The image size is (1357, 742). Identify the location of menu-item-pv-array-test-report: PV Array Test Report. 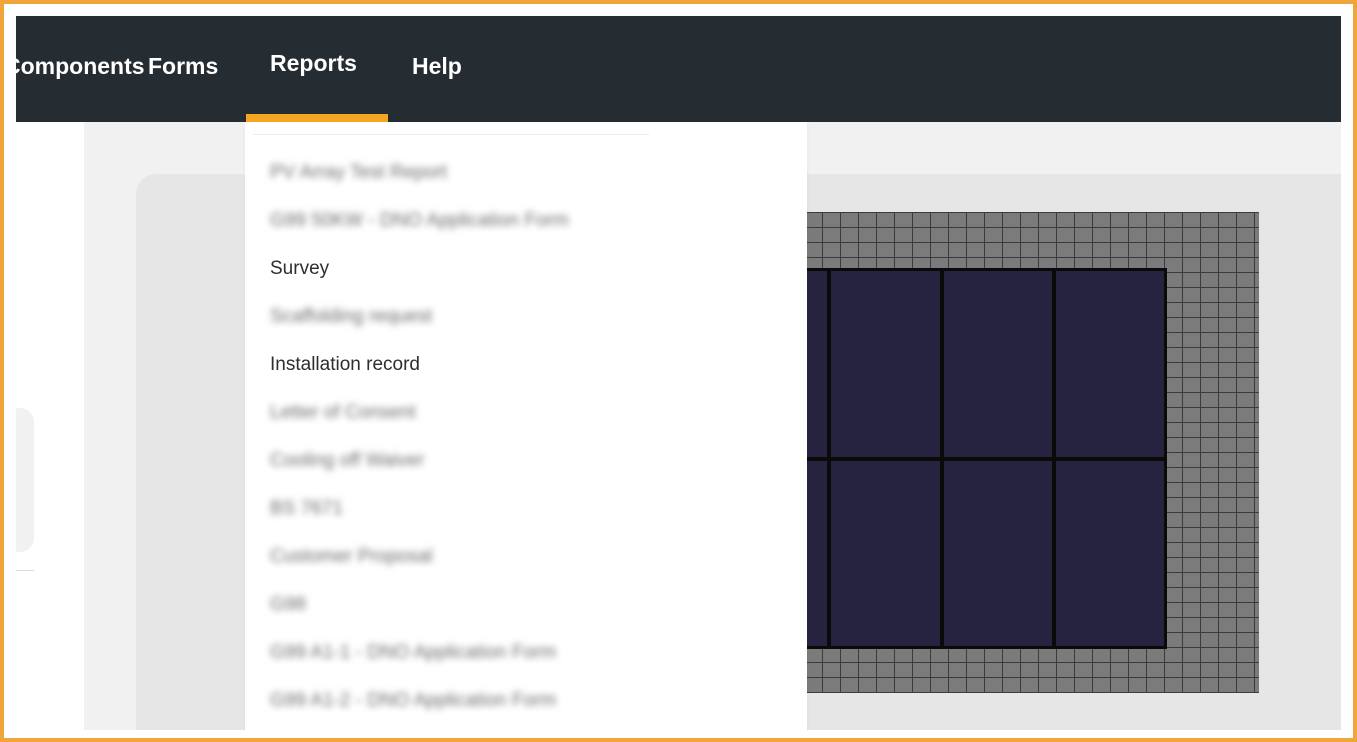
(358, 173).